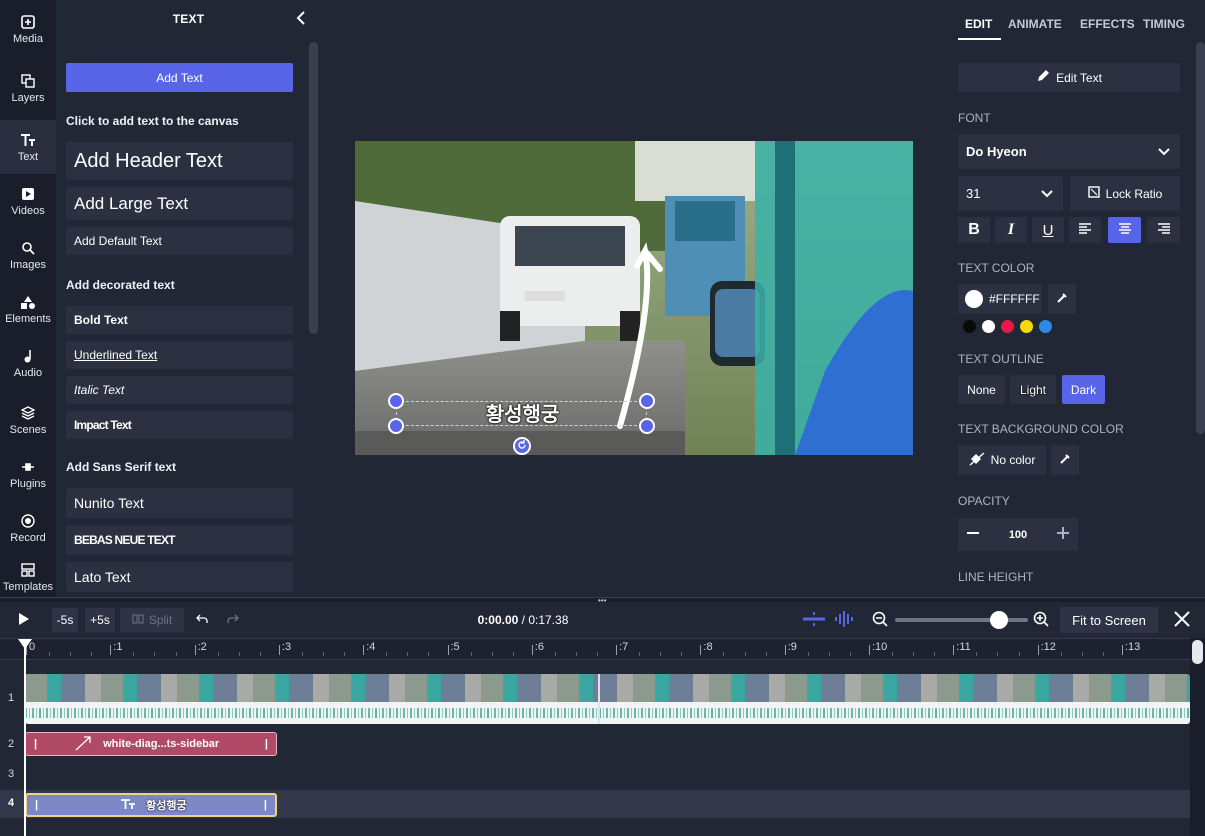 The height and width of the screenshot is (836, 1205). I want to click on rail-elements: Elements, so click(28, 309).